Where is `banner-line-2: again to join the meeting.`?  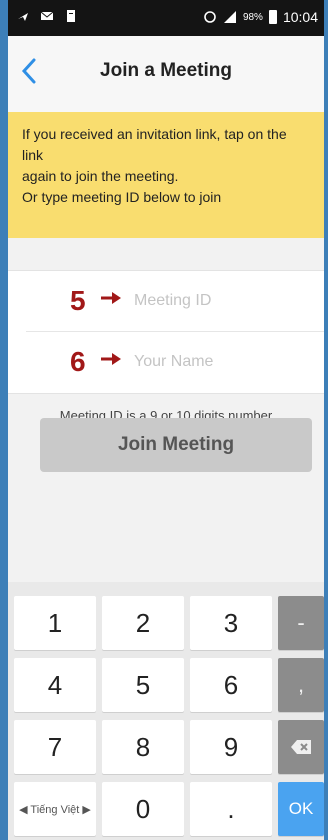
banner-line-2: again to join the meeting. is located at coordinates (100, 176).